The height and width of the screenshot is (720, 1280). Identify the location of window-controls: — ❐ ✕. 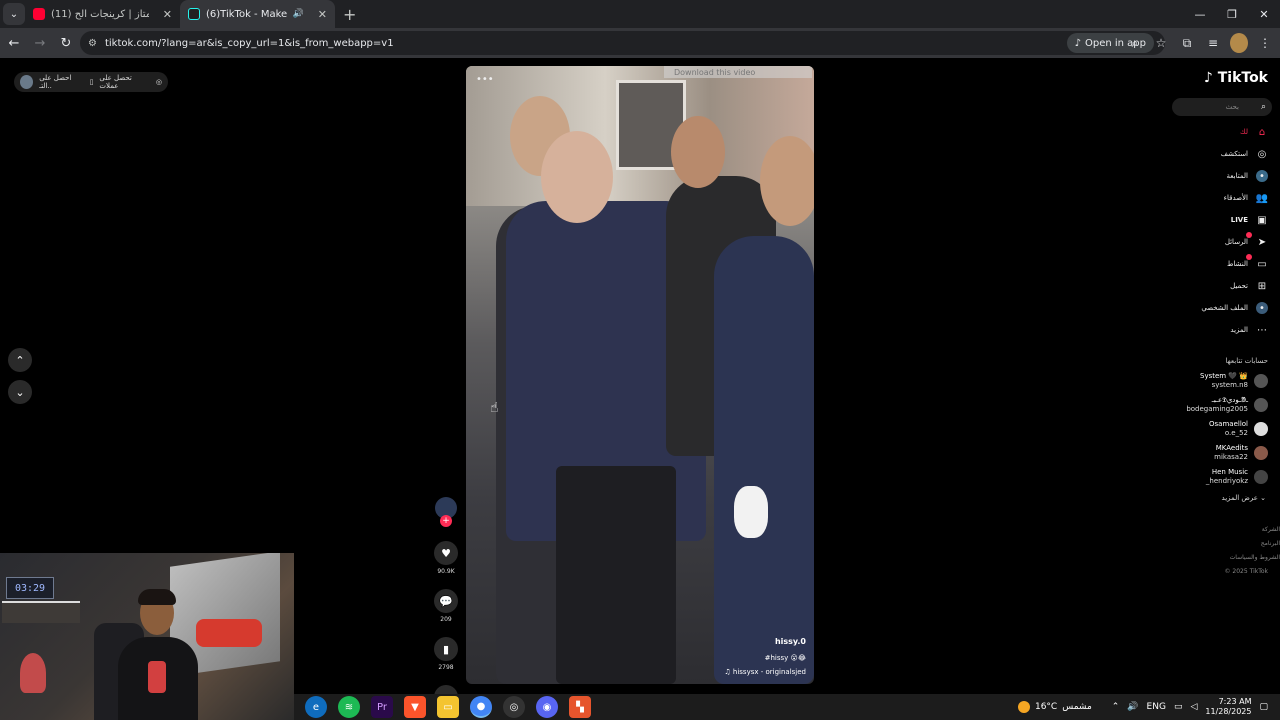
(1232, 14).